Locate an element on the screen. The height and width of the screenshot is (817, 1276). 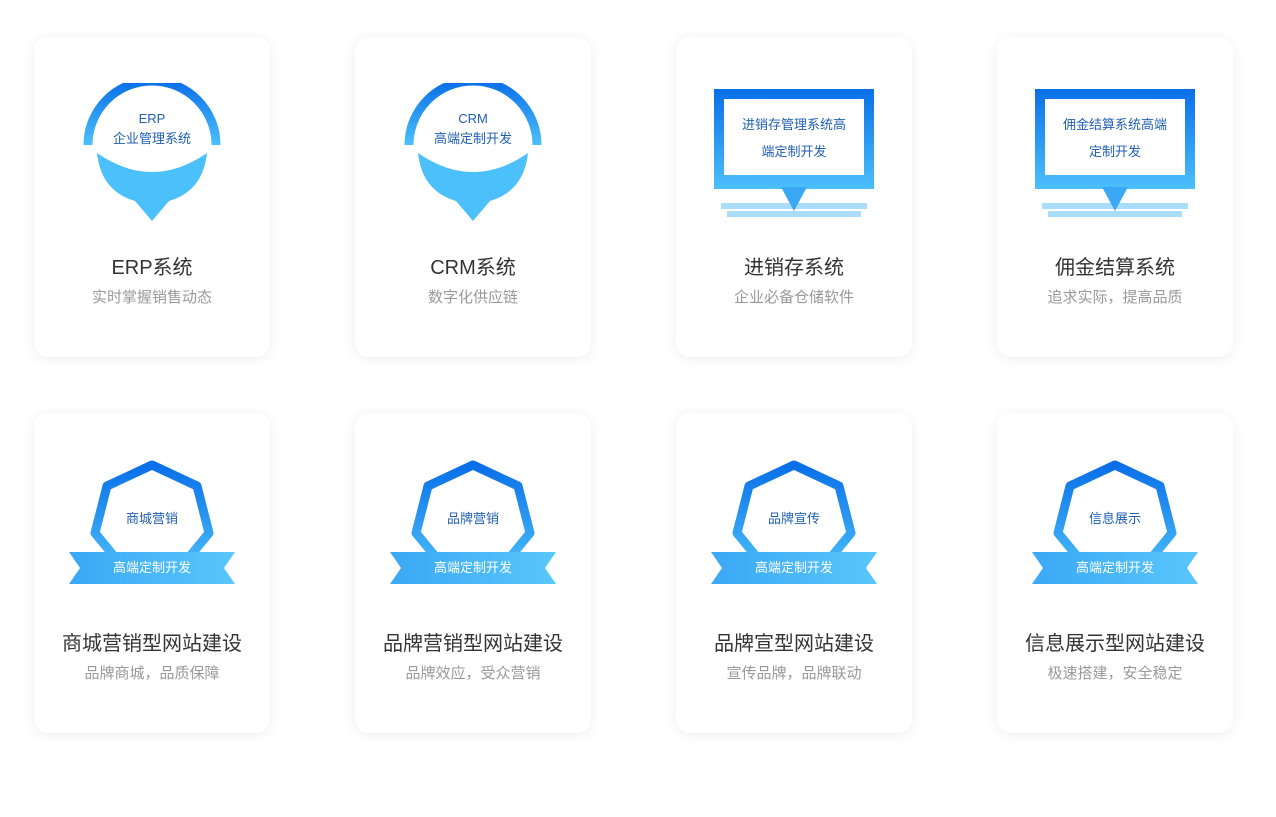
heptagon-ribbon-badge-icon: 品牌宣传 高端定制开发 is located at coordinates (794, 534).